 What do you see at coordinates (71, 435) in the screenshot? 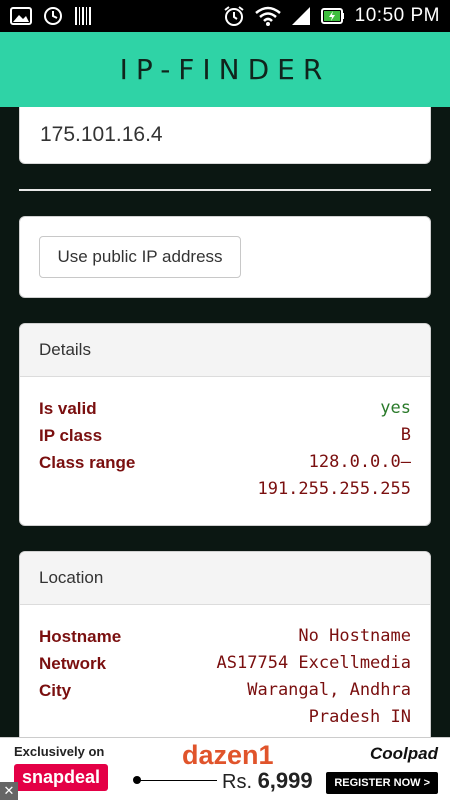
I see `detail-key: IP class` at bounding box center [71, 435].